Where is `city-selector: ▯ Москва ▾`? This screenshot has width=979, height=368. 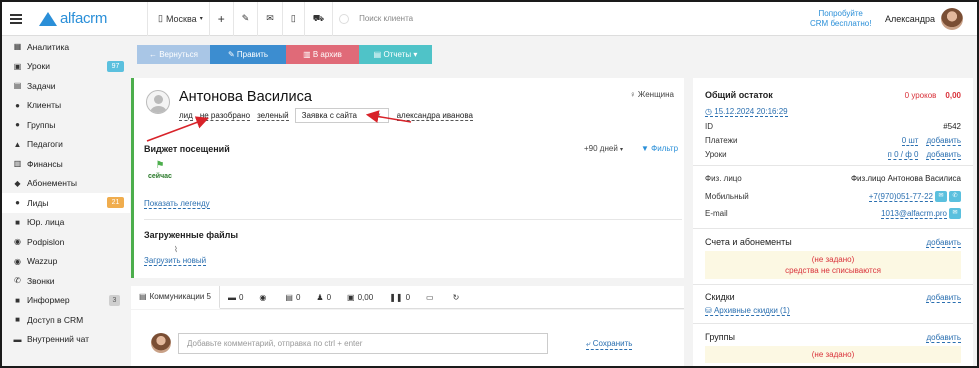
city-selector: ▯ Москва ▾ is located at coordinates (178, 19).